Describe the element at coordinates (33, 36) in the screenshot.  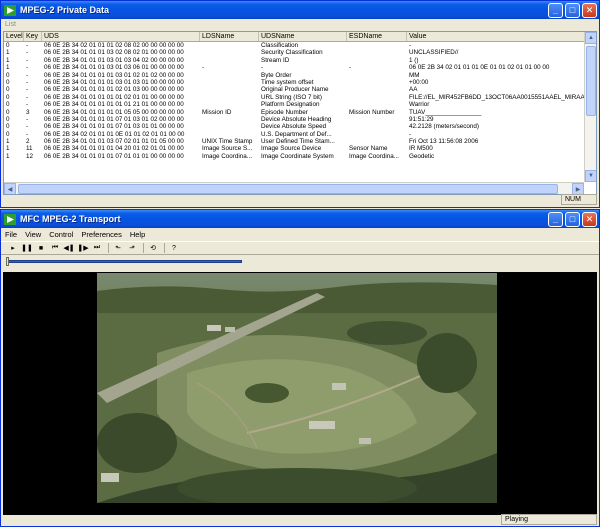
I see `column-header-key: Key` at that location.